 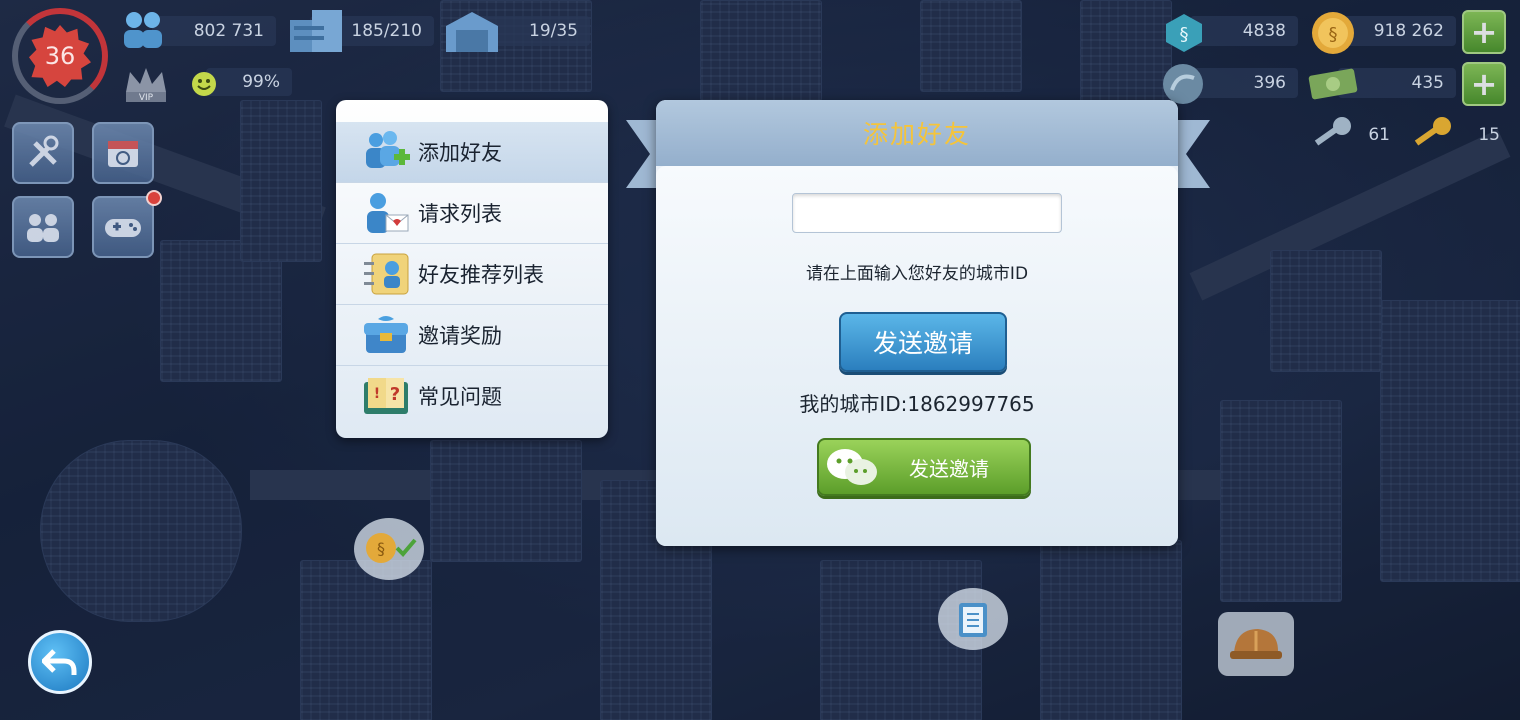 What do you see at coordinates (949, 468) in the screenshot?
I see `wechat-invite-label: 发送邀请` at bounding box center [949, 468].